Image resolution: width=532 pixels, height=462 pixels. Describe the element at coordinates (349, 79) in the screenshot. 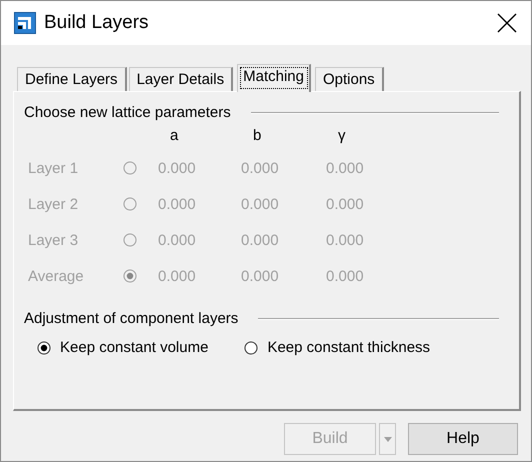

I see `tab: Options` at that location.